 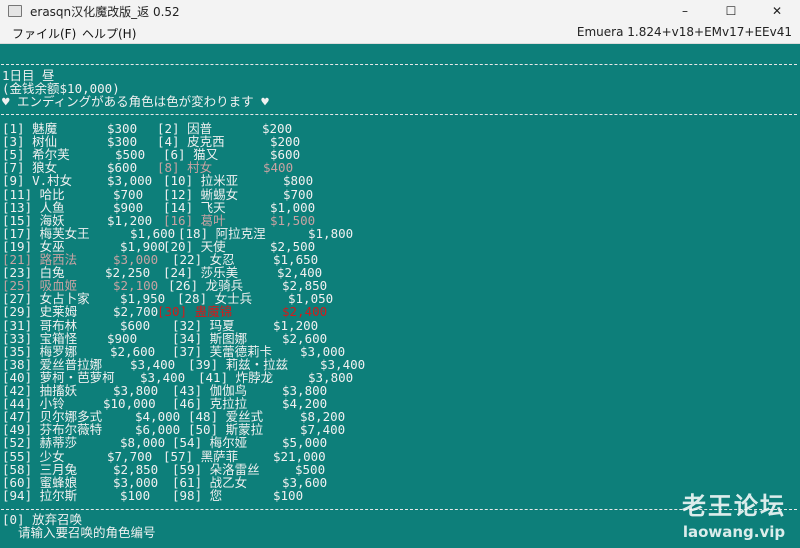 I want to click on character-entry: [61] 战乙女, so click(x=209, y=482).